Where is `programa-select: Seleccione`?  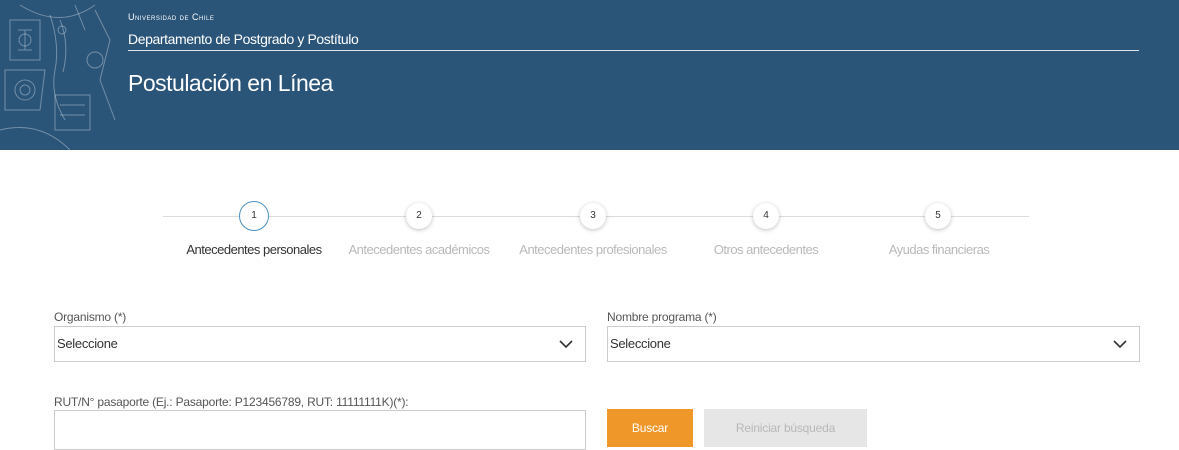 programa-select: Seleccione is located at coordinates (873, 344).